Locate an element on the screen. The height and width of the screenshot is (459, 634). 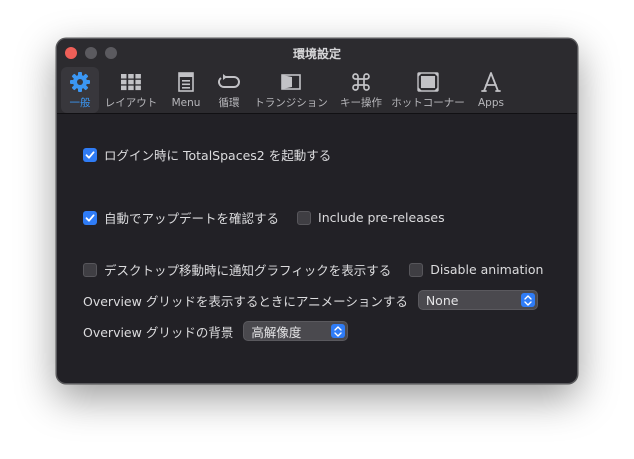
overview-background-row: Overview グリッドの背景 高解像度 is located at coordinates (216, 331).